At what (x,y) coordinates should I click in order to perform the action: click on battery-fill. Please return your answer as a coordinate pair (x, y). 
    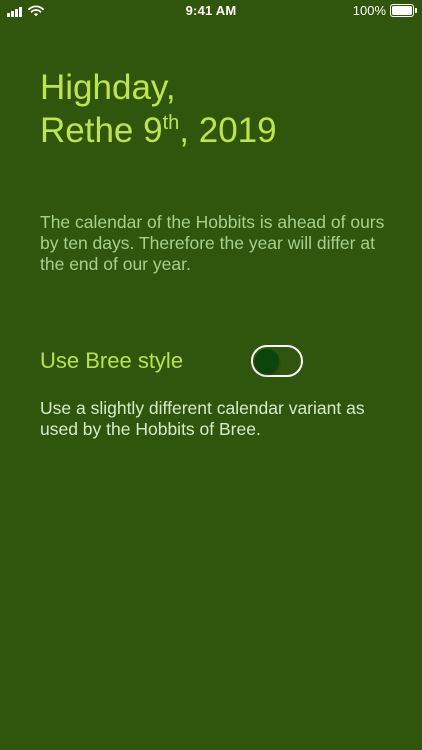
    Looking at the image, I should click on (402, 10).